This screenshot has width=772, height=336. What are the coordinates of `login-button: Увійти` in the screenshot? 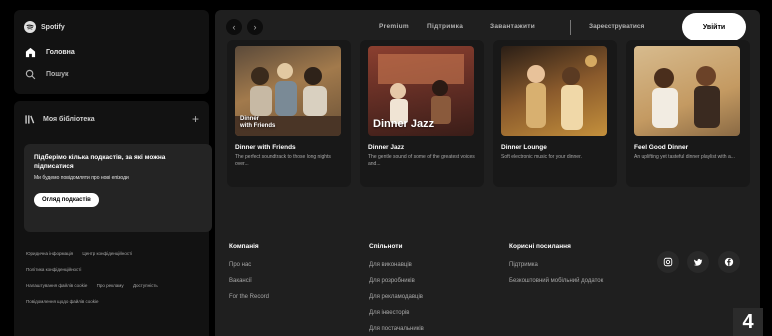 It's located at (714, 27).